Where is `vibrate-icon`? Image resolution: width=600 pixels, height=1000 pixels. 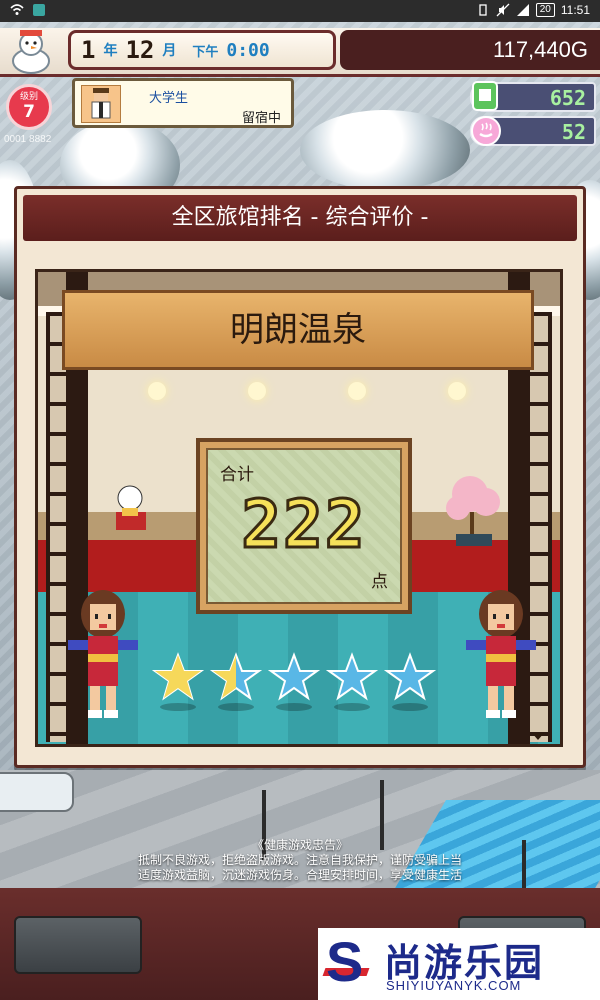 vibrate-icon is located at coordinates (483, 10).